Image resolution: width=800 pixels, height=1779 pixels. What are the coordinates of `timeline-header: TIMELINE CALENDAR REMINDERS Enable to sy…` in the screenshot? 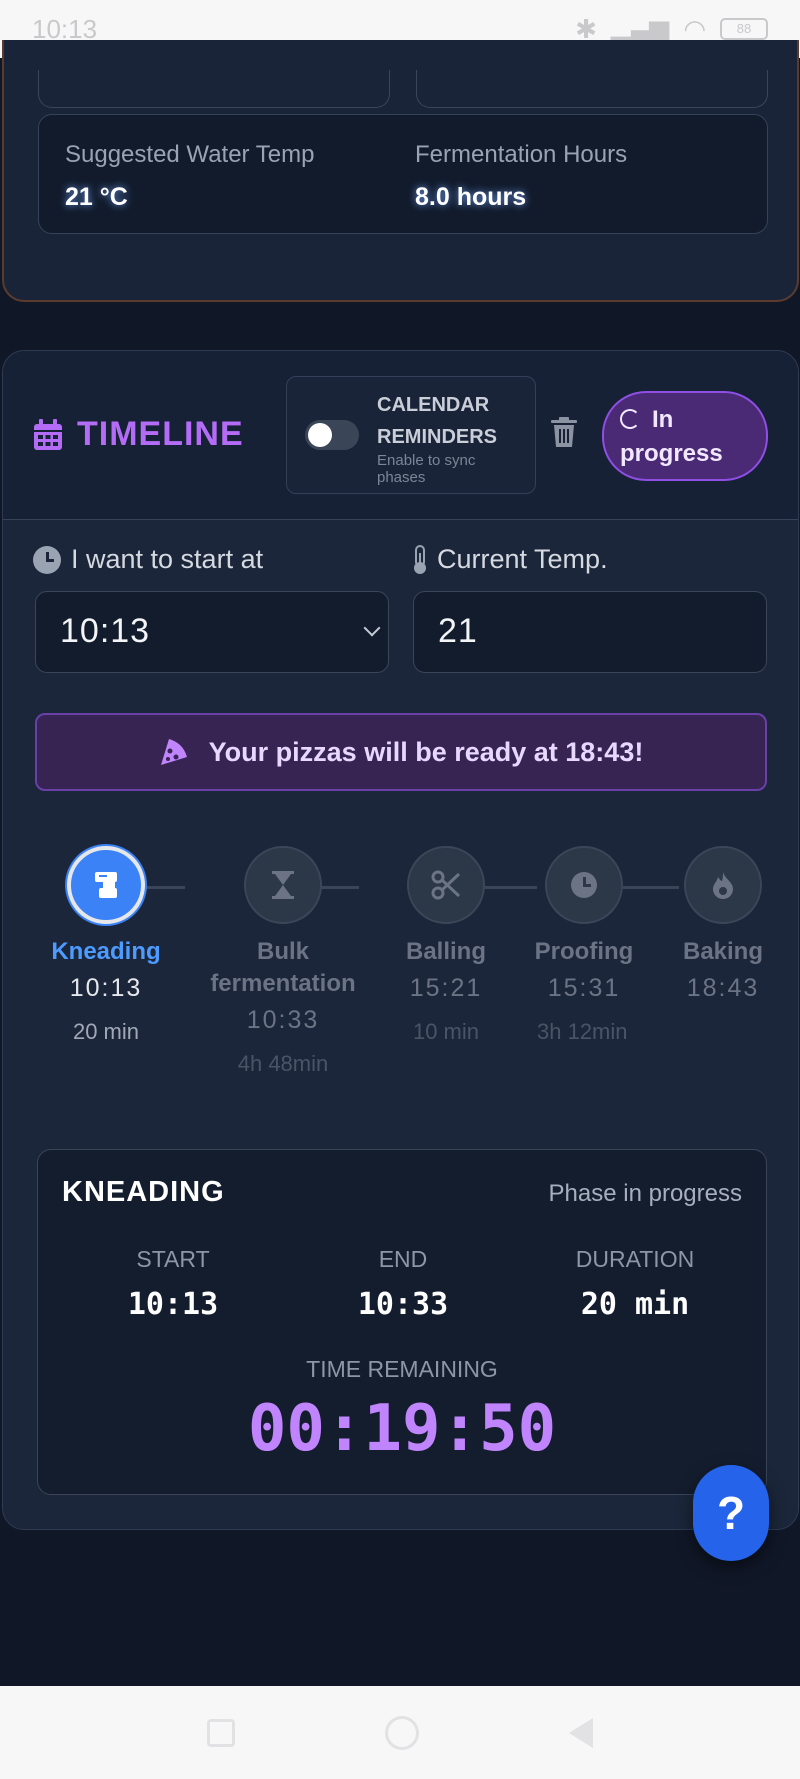 It's located at (400, 435).